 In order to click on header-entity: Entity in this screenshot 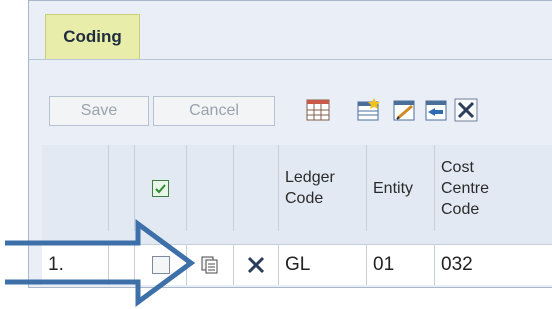, I will do `click(401, 188)`.